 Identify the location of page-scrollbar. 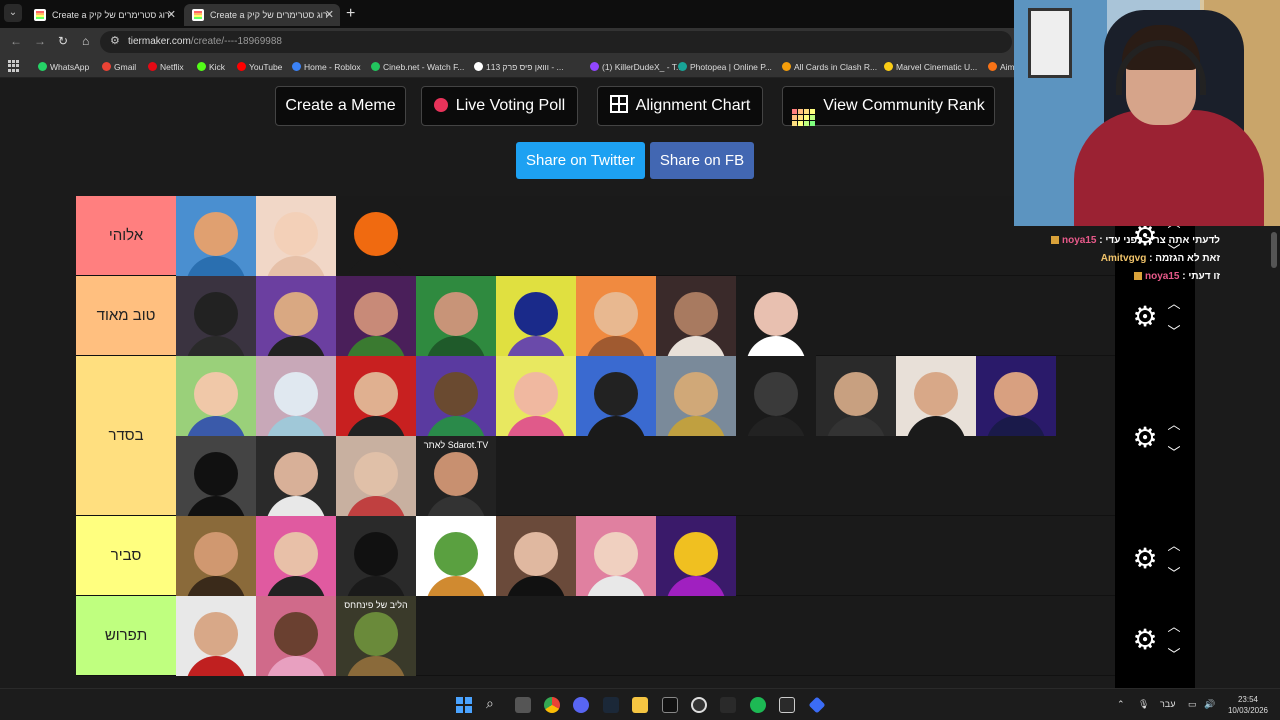
(1274, 458).